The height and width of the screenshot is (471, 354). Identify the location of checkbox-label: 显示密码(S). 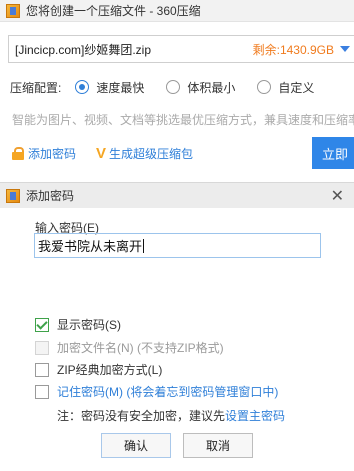
(89, 325).